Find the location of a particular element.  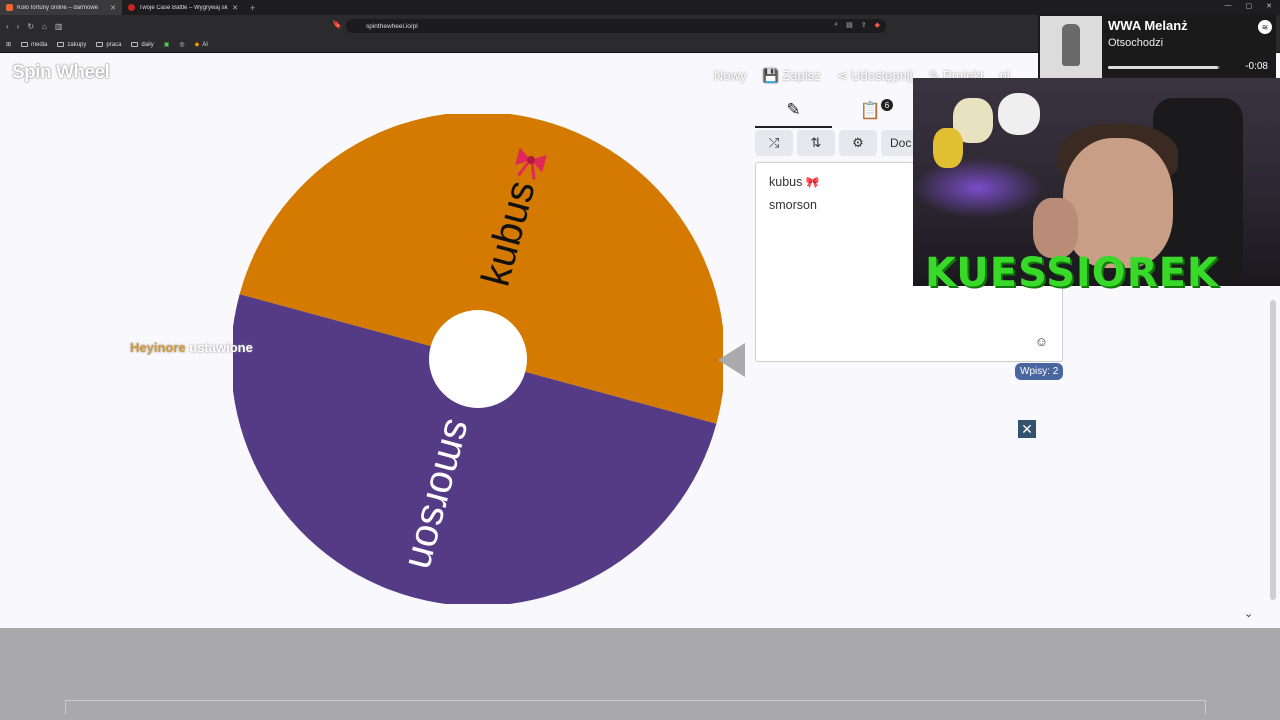

new-button: Nowy is located at coordinates (730, 76).